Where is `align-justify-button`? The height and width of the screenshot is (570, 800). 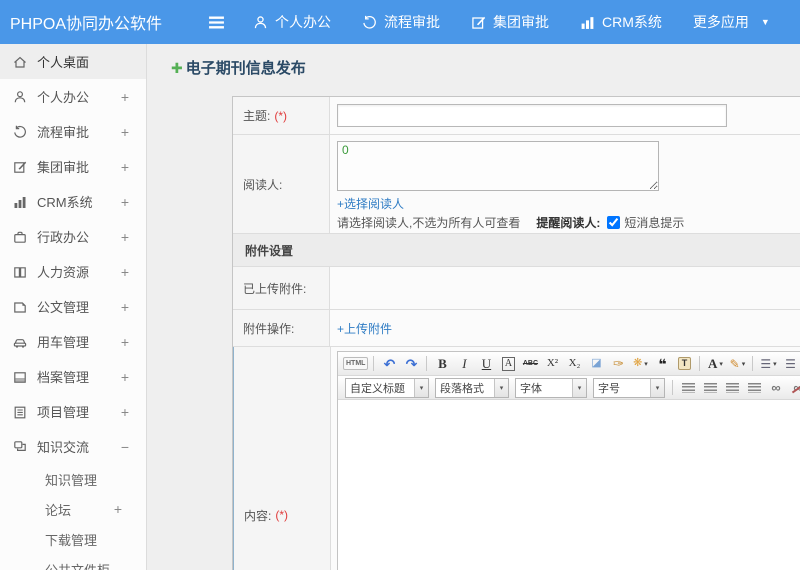
align-justify-button is located at coordinates (754, 388).